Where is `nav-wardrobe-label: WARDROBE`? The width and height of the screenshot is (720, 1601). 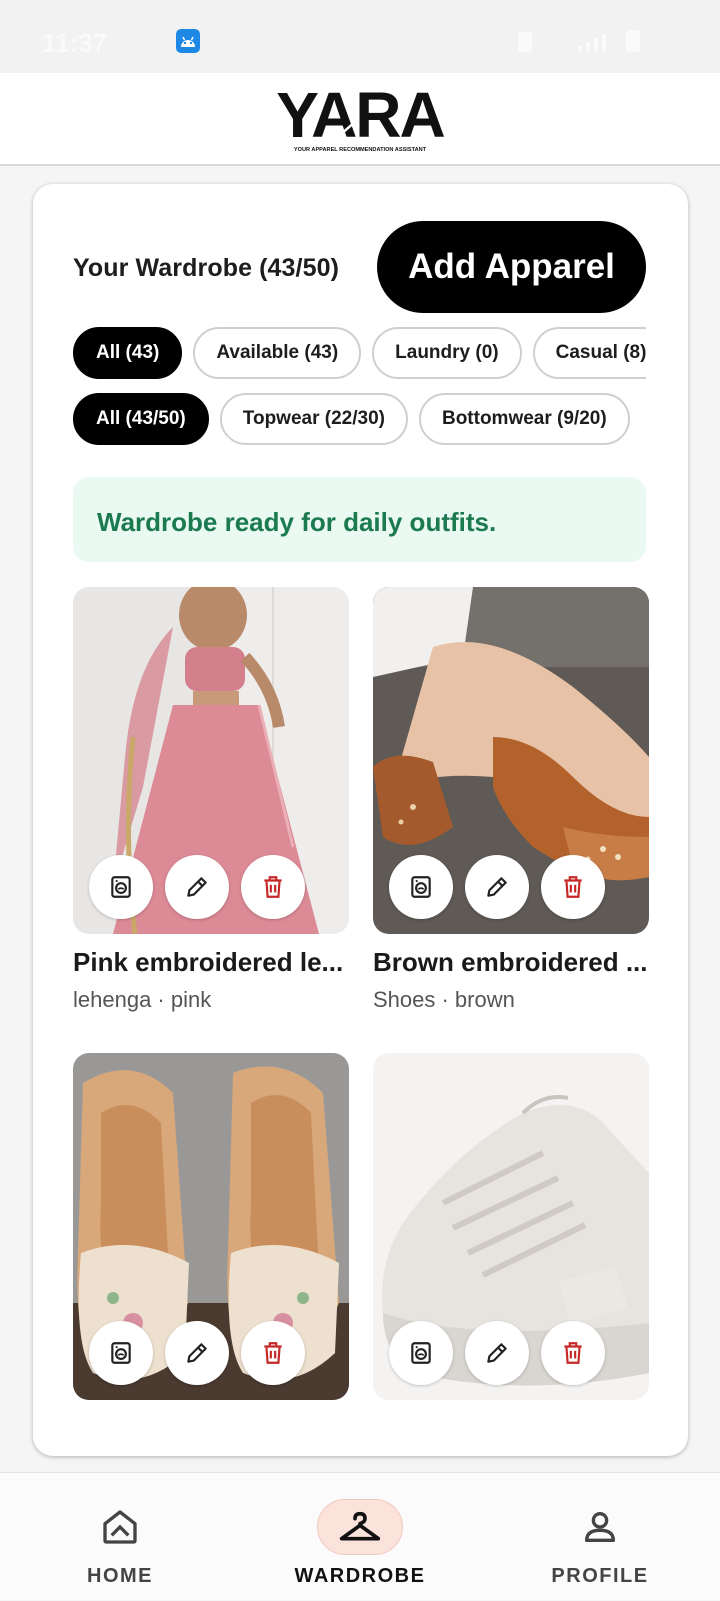
nav-wardrobe-label: WARDROBE is located at coordinates (360, 1576).